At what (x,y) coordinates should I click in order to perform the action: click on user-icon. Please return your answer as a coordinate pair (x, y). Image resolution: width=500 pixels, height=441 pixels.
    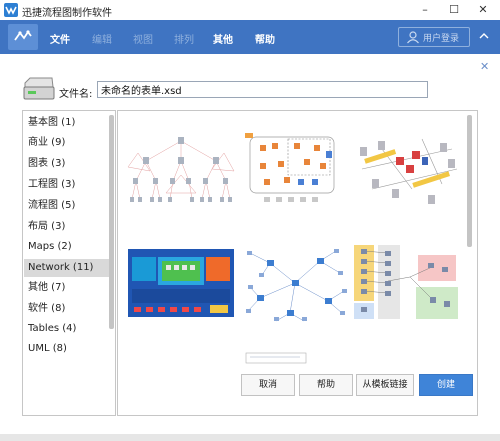
    Looking at the image, I should click on (413, 37).